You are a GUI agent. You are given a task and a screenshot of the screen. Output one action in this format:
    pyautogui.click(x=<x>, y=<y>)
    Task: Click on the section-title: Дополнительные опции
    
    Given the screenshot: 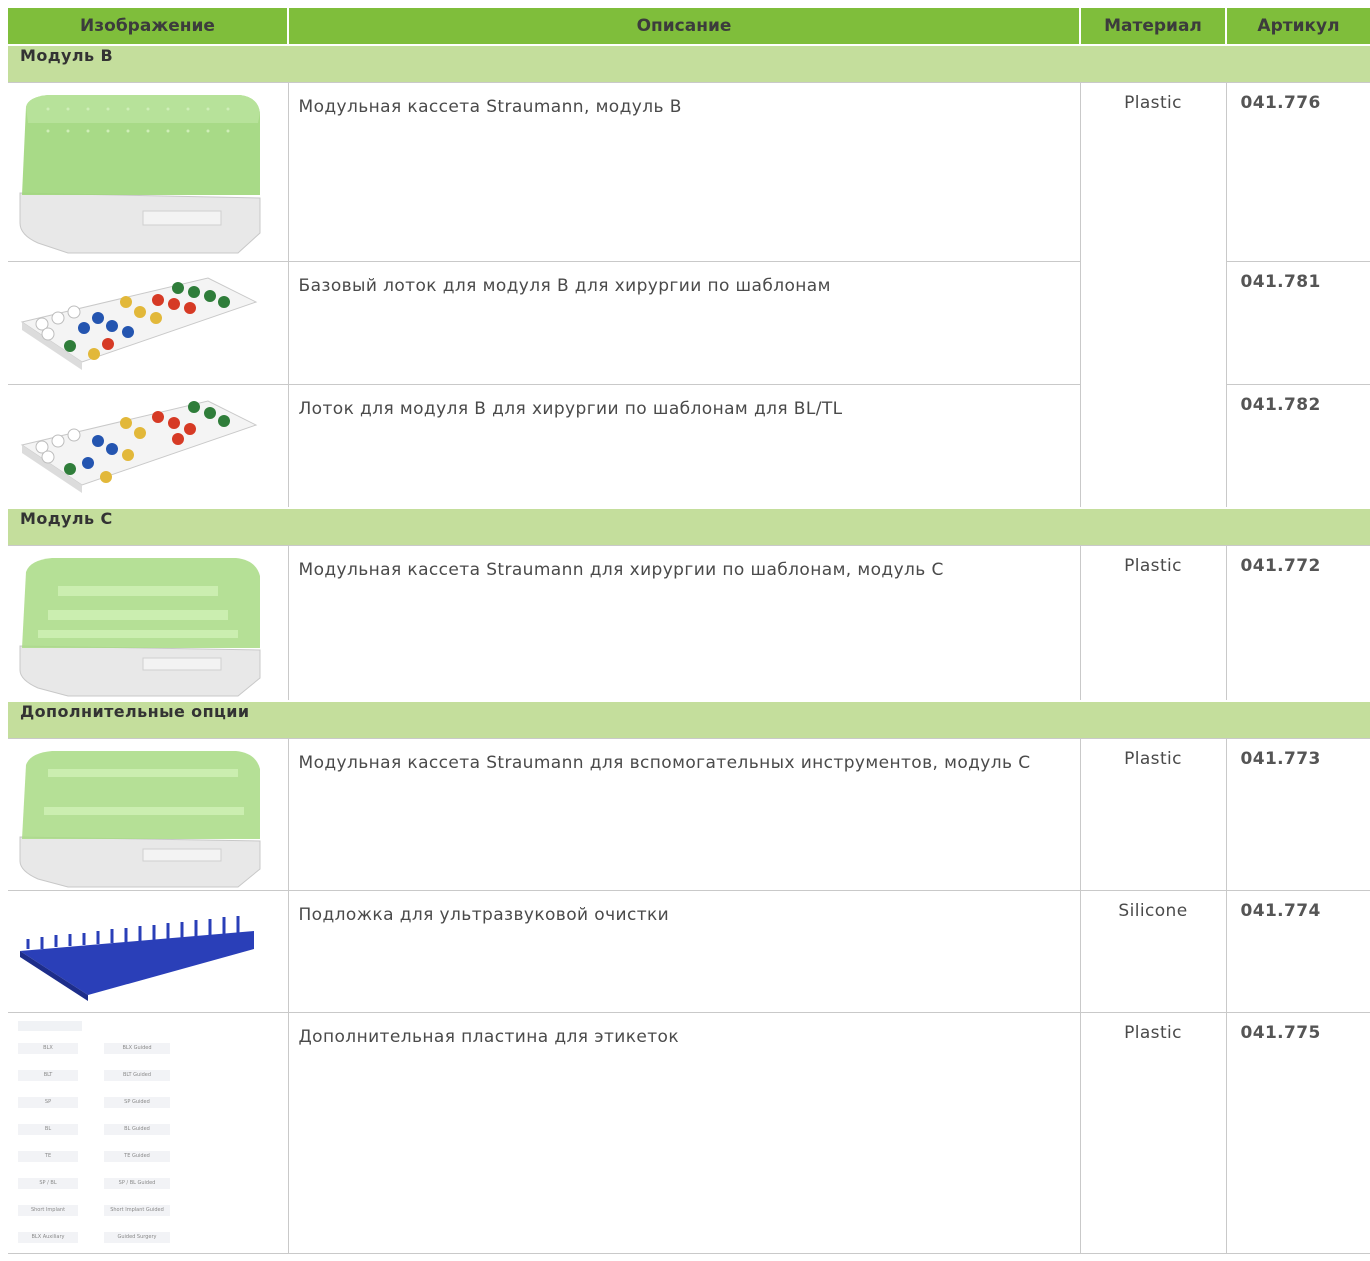 What is the action you would take?
    pyautogui.click(x=689, y=719)
    